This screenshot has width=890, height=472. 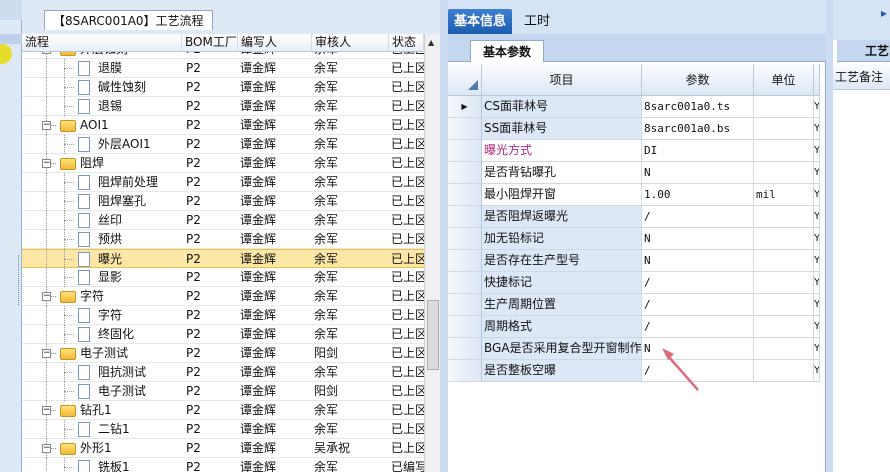 What do you see at coordinates (223, 87) in the screenshot?
I see `tree-row: 碱性蚀刻 P2 谭金辉 余军 已上区` at bounding box center [223, 87].